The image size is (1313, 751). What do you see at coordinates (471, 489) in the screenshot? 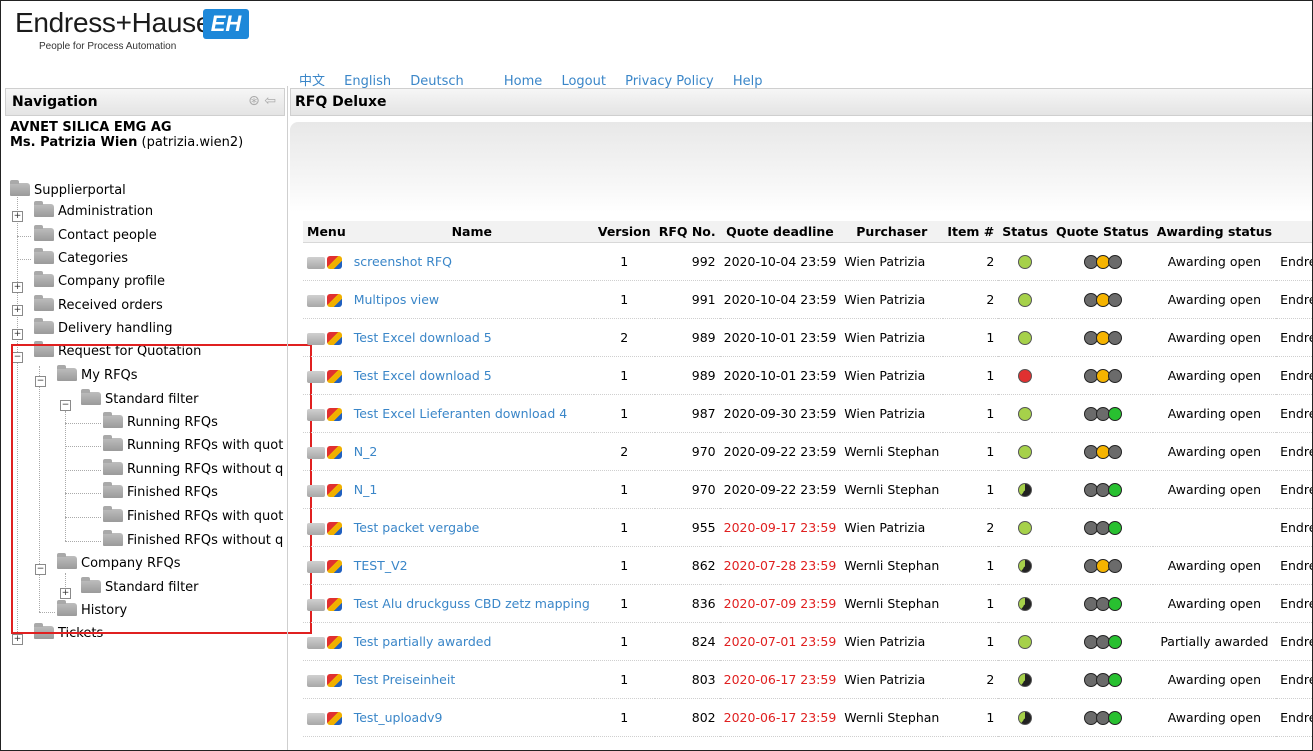
I see `rfq-name-cell: N_1` at bounding box center [471, 489].